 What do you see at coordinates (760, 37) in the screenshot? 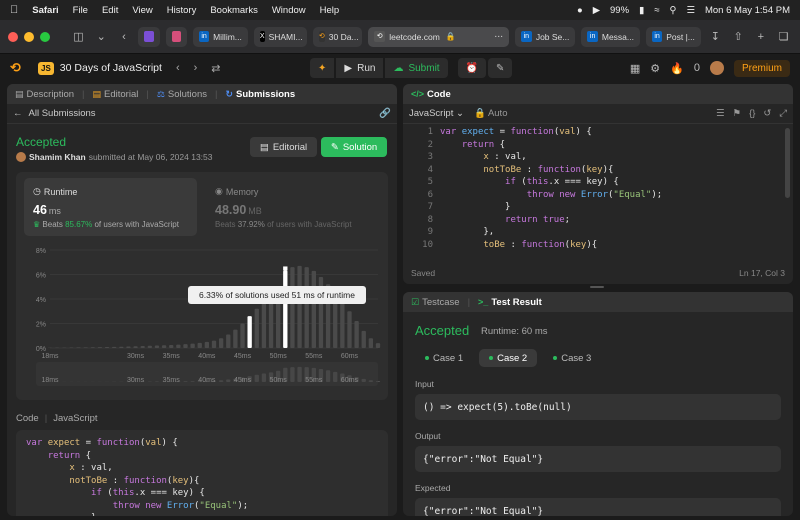
I see `new-tab-icon: +` at bounding box center [760, 37].